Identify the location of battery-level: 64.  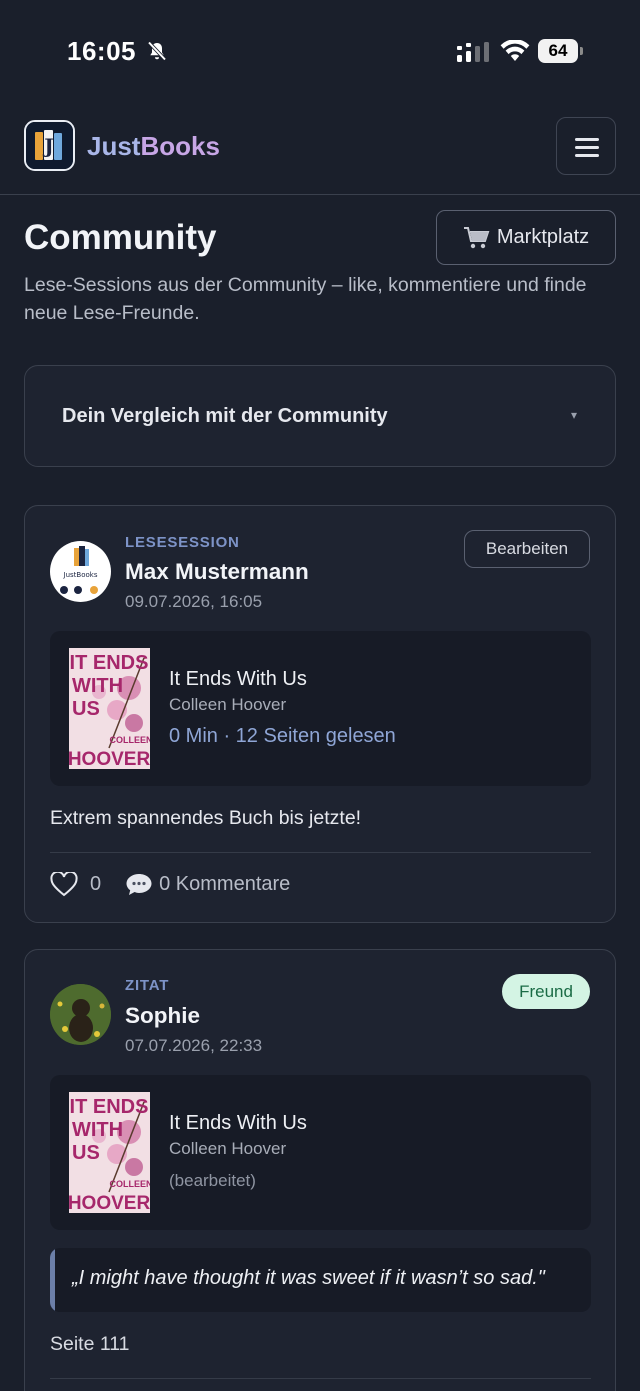
(558, 51).